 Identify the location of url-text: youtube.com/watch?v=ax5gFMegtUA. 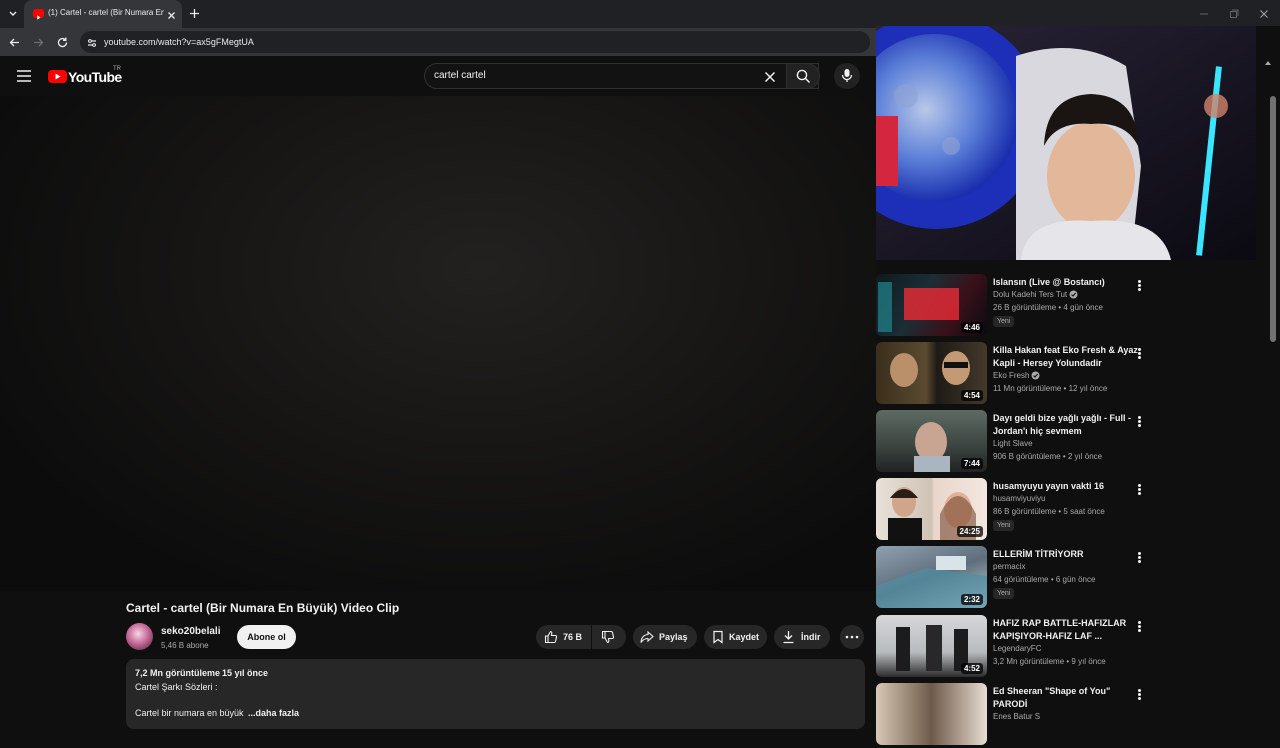
(179, 42).